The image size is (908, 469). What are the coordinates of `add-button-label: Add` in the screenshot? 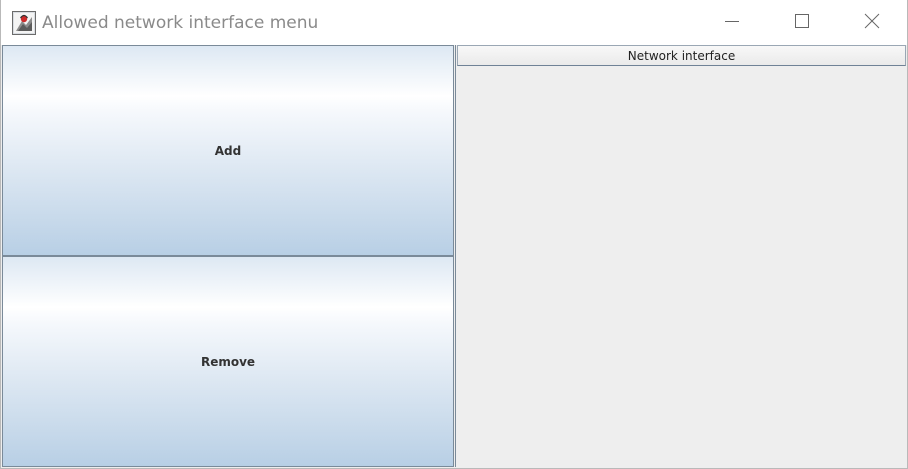 It's located at (228, 150).